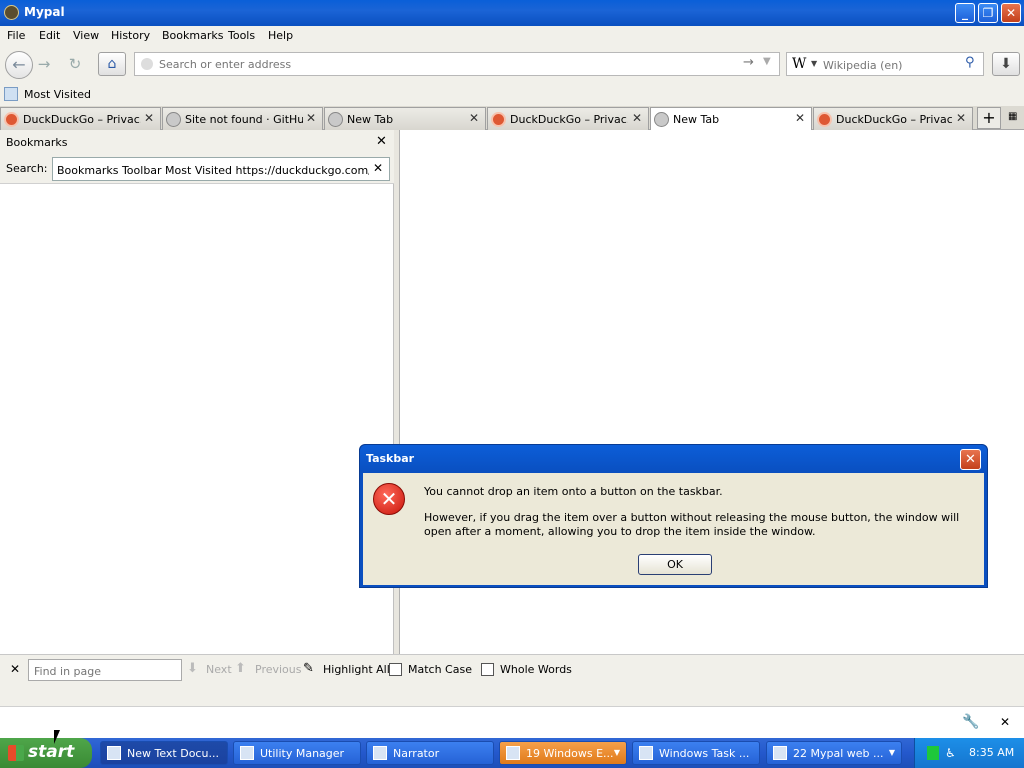 The image size is (1024, 768). Describe the element at coordinates (989, 118) in the screenshot. I see `new-tab-button: +` at that location.